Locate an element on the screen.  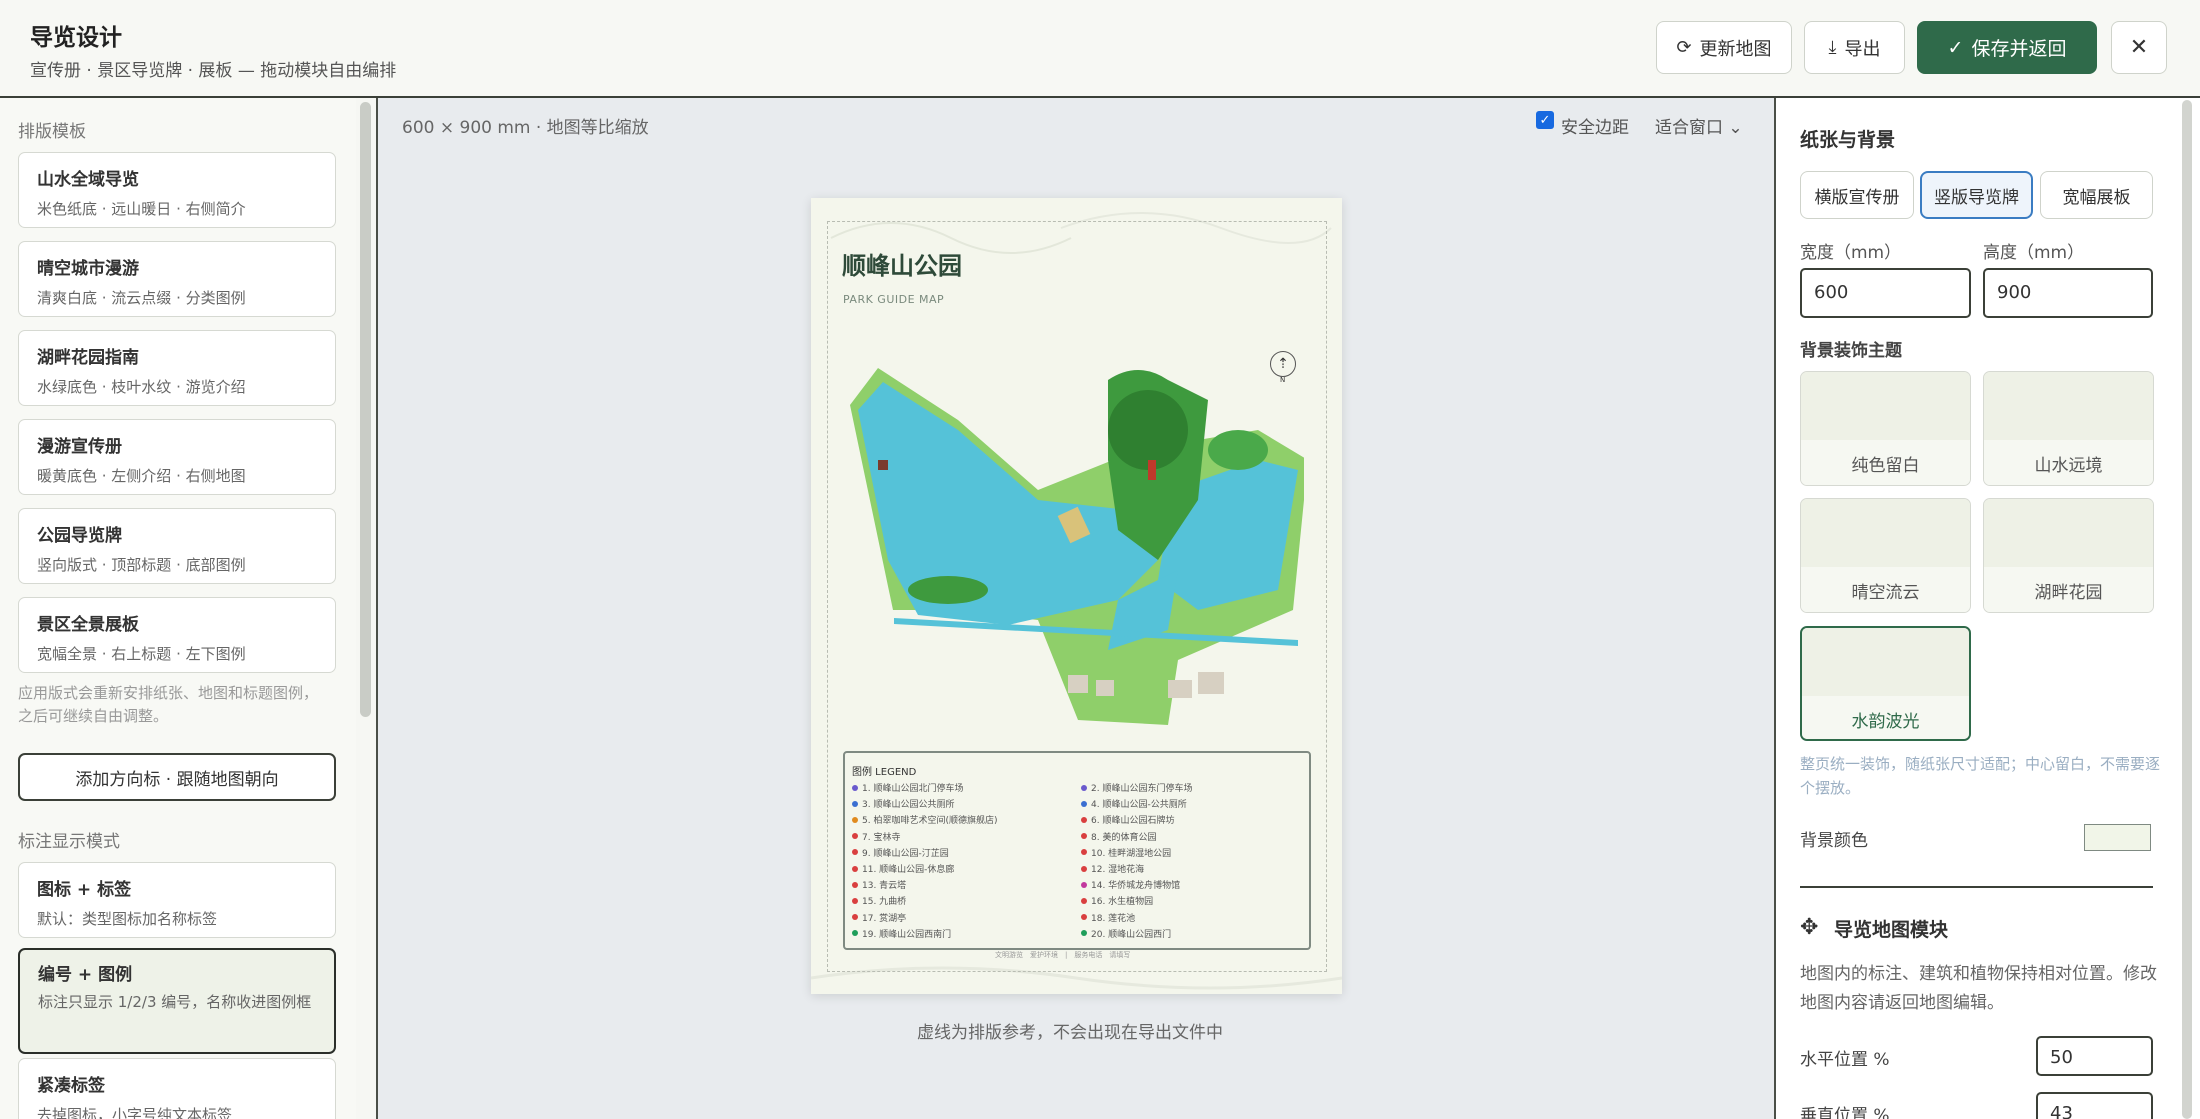
legend-item: 11. 顺峰山公园-休息廊 is located at coordinates (903, 868).